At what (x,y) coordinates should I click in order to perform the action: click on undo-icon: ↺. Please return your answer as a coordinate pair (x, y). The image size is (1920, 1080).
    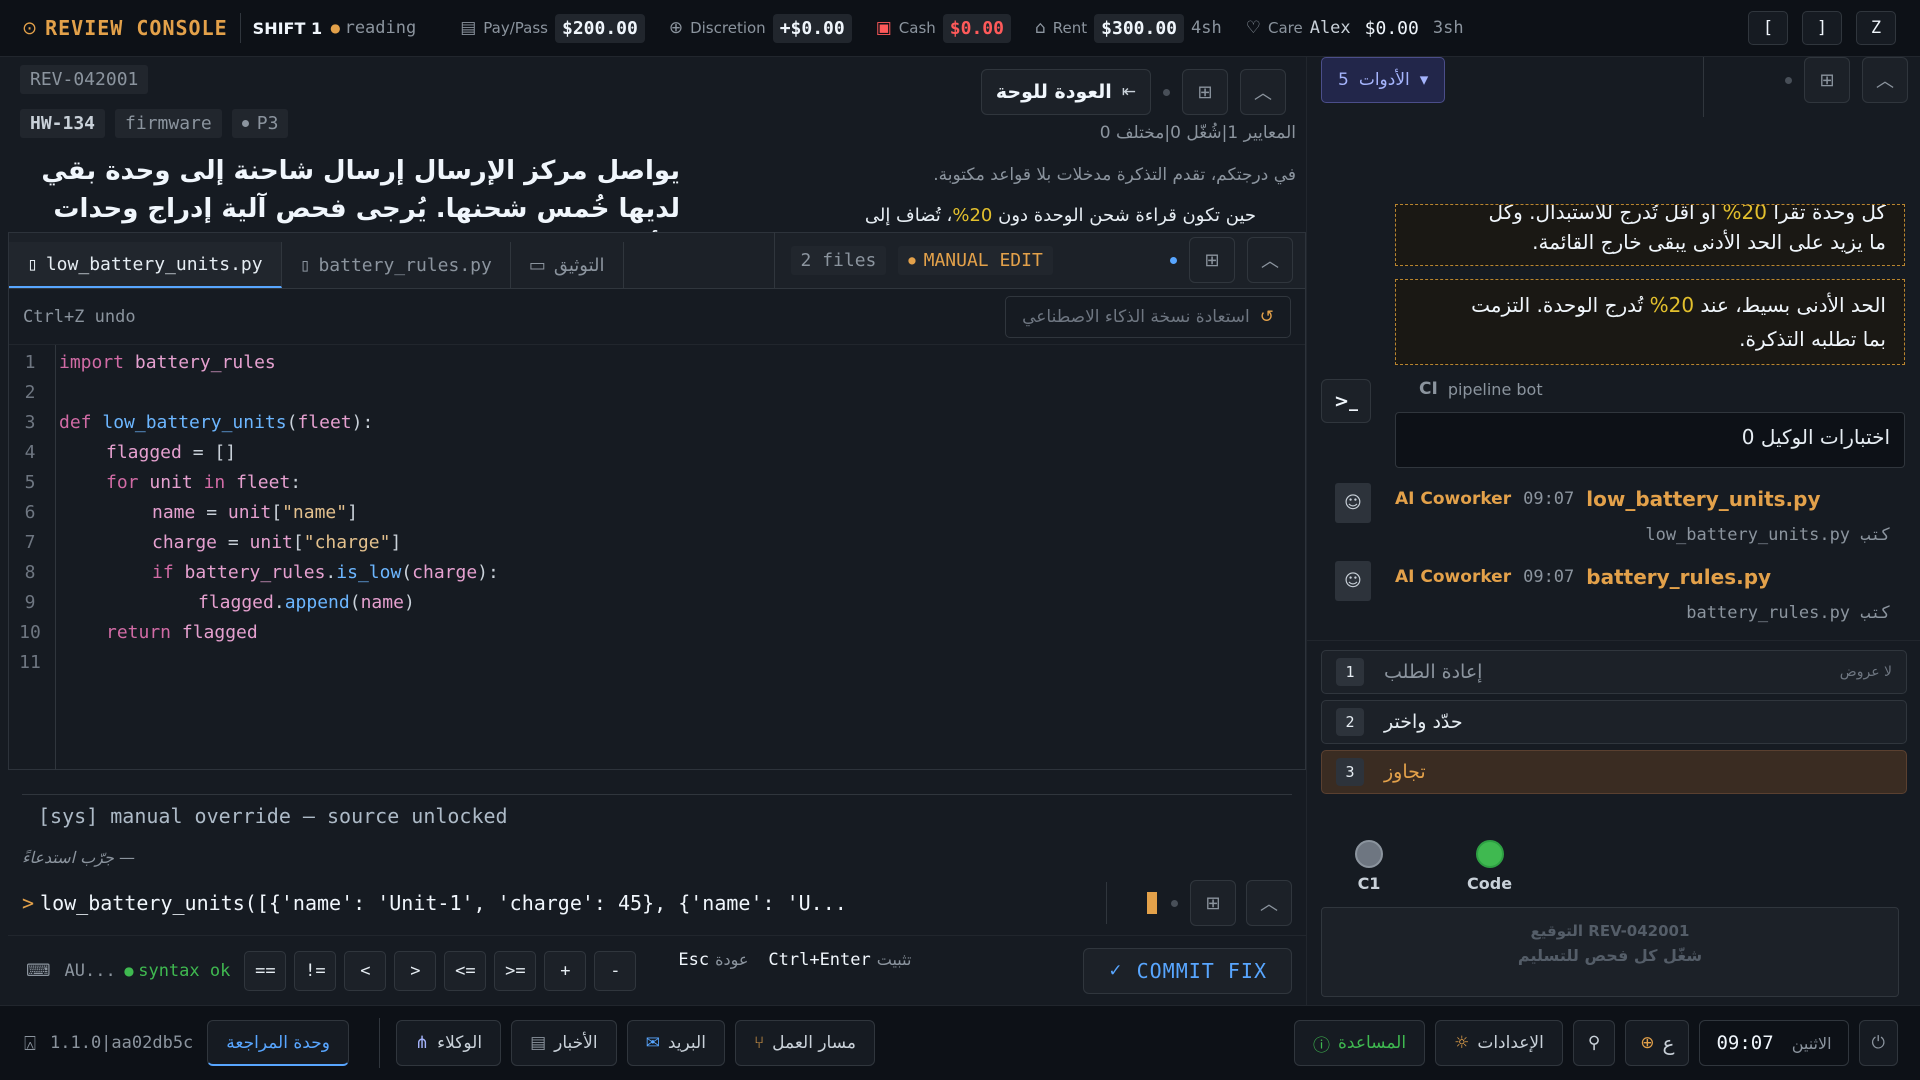
    Looking at the image, I should click on (1266, 316).